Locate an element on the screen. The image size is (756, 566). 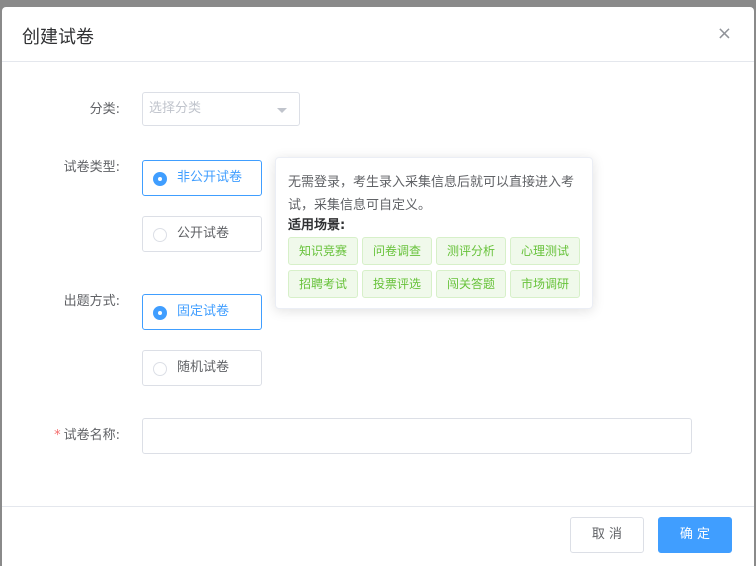
close-icon: × is located at coordinates (724, 34).